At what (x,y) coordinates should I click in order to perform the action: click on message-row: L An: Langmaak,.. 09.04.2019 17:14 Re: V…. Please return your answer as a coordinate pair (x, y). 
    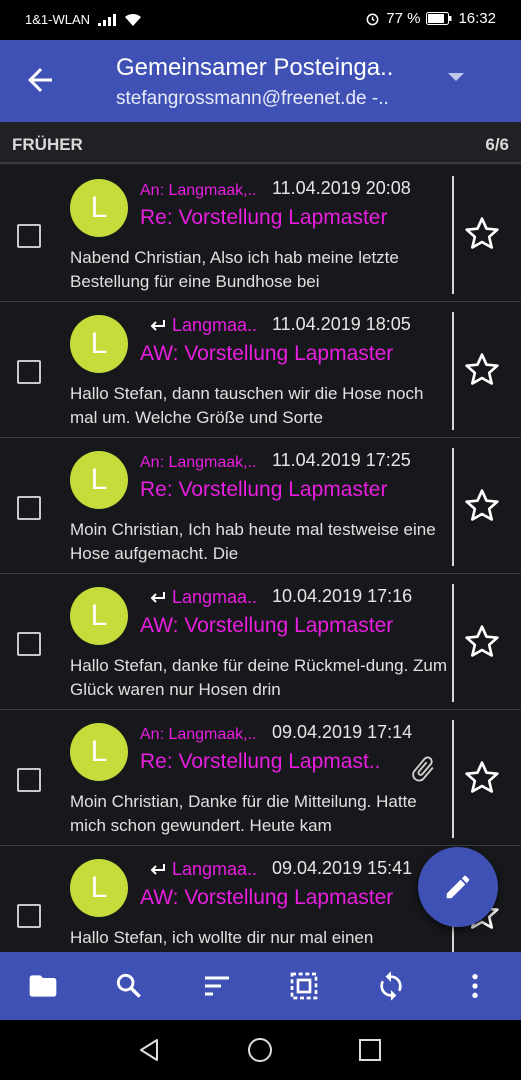
    Looking at the image, I should click on (260, 778).